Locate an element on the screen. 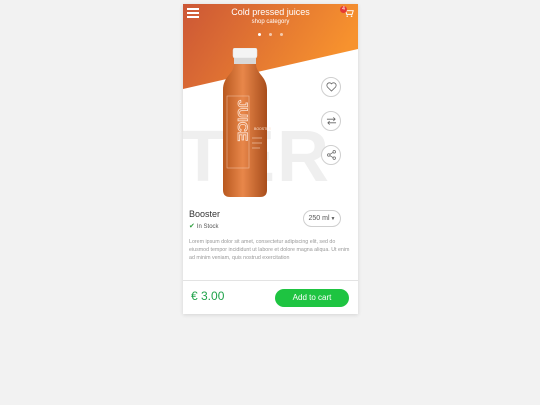  favorite-button is located at coordinates (331, 87).